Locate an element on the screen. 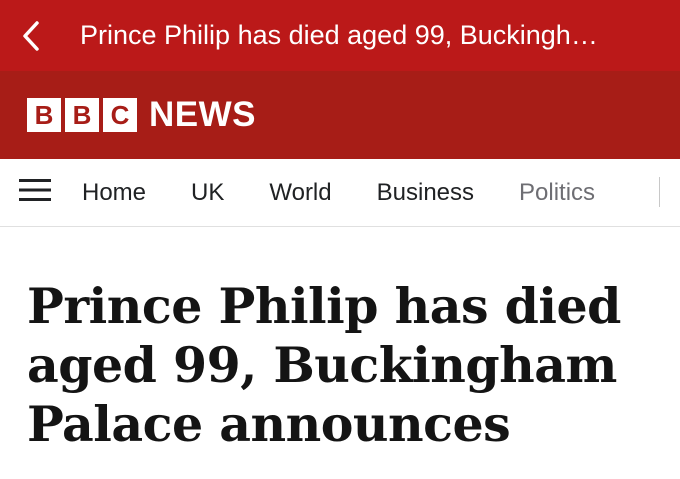 This screenshot has width=680, height=479. menu-button is located at coordinates (41, 192).